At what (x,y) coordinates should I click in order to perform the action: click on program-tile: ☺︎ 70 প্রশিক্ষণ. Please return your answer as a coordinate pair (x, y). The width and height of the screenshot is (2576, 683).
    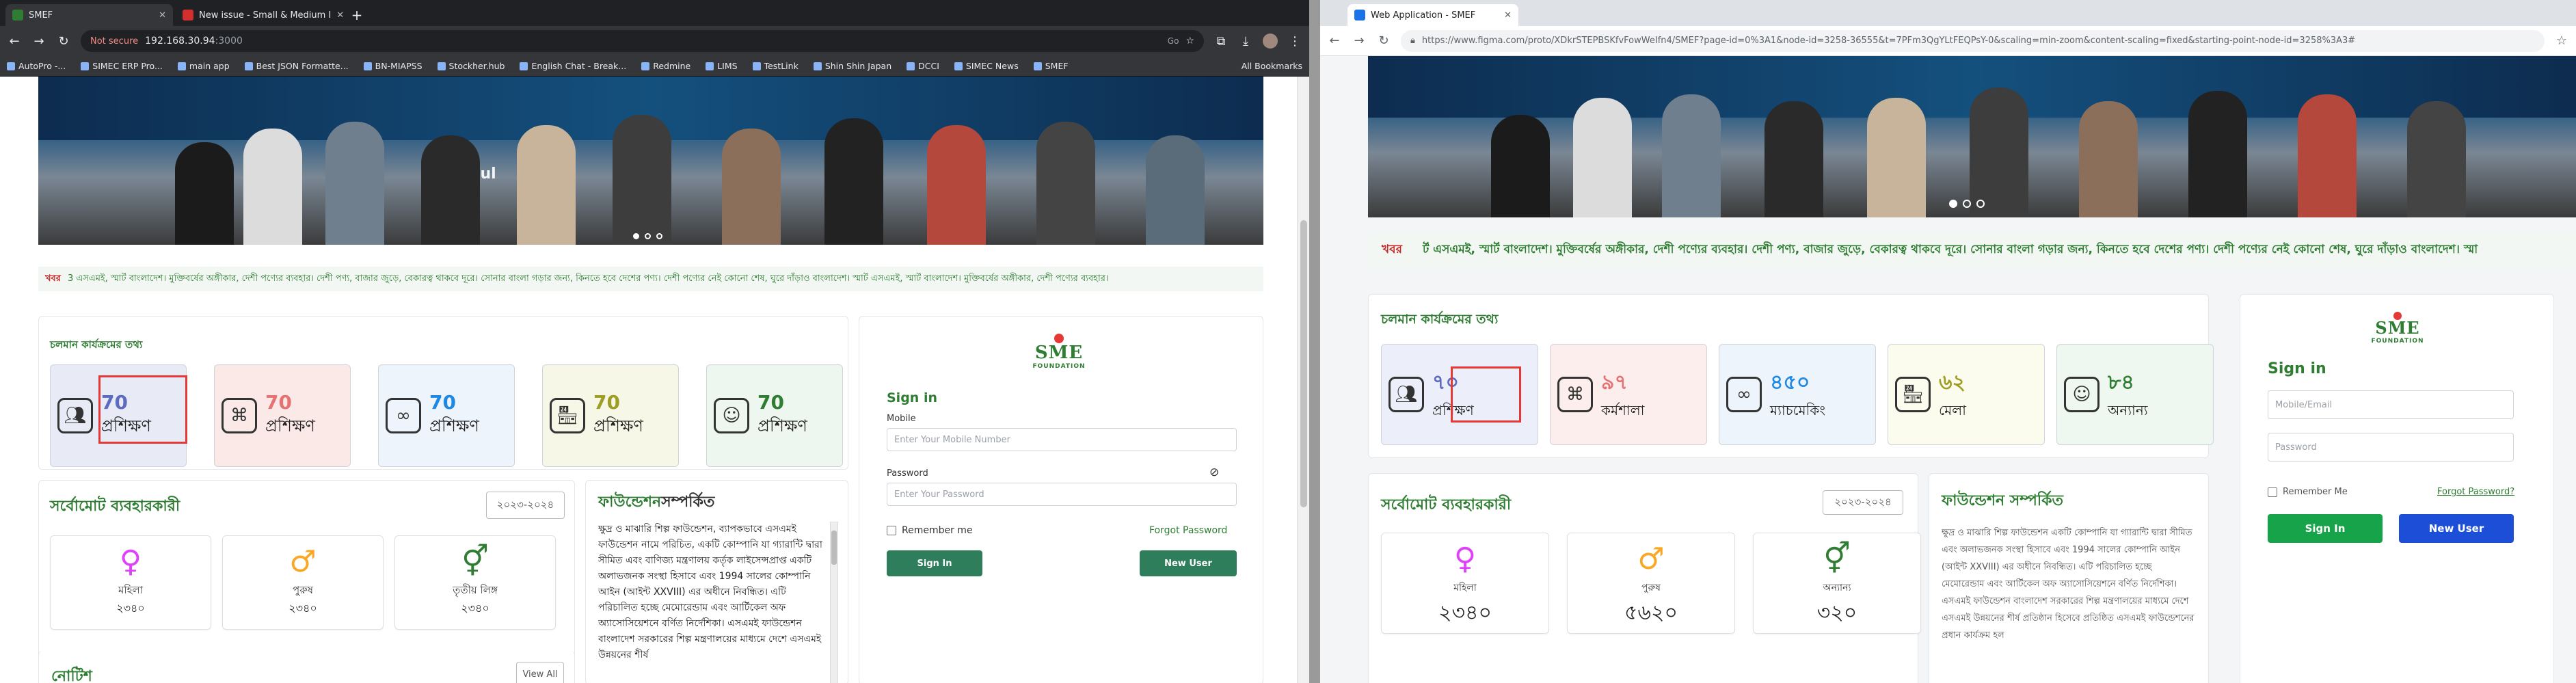
    Looking at the image, I should click on (774, 415).